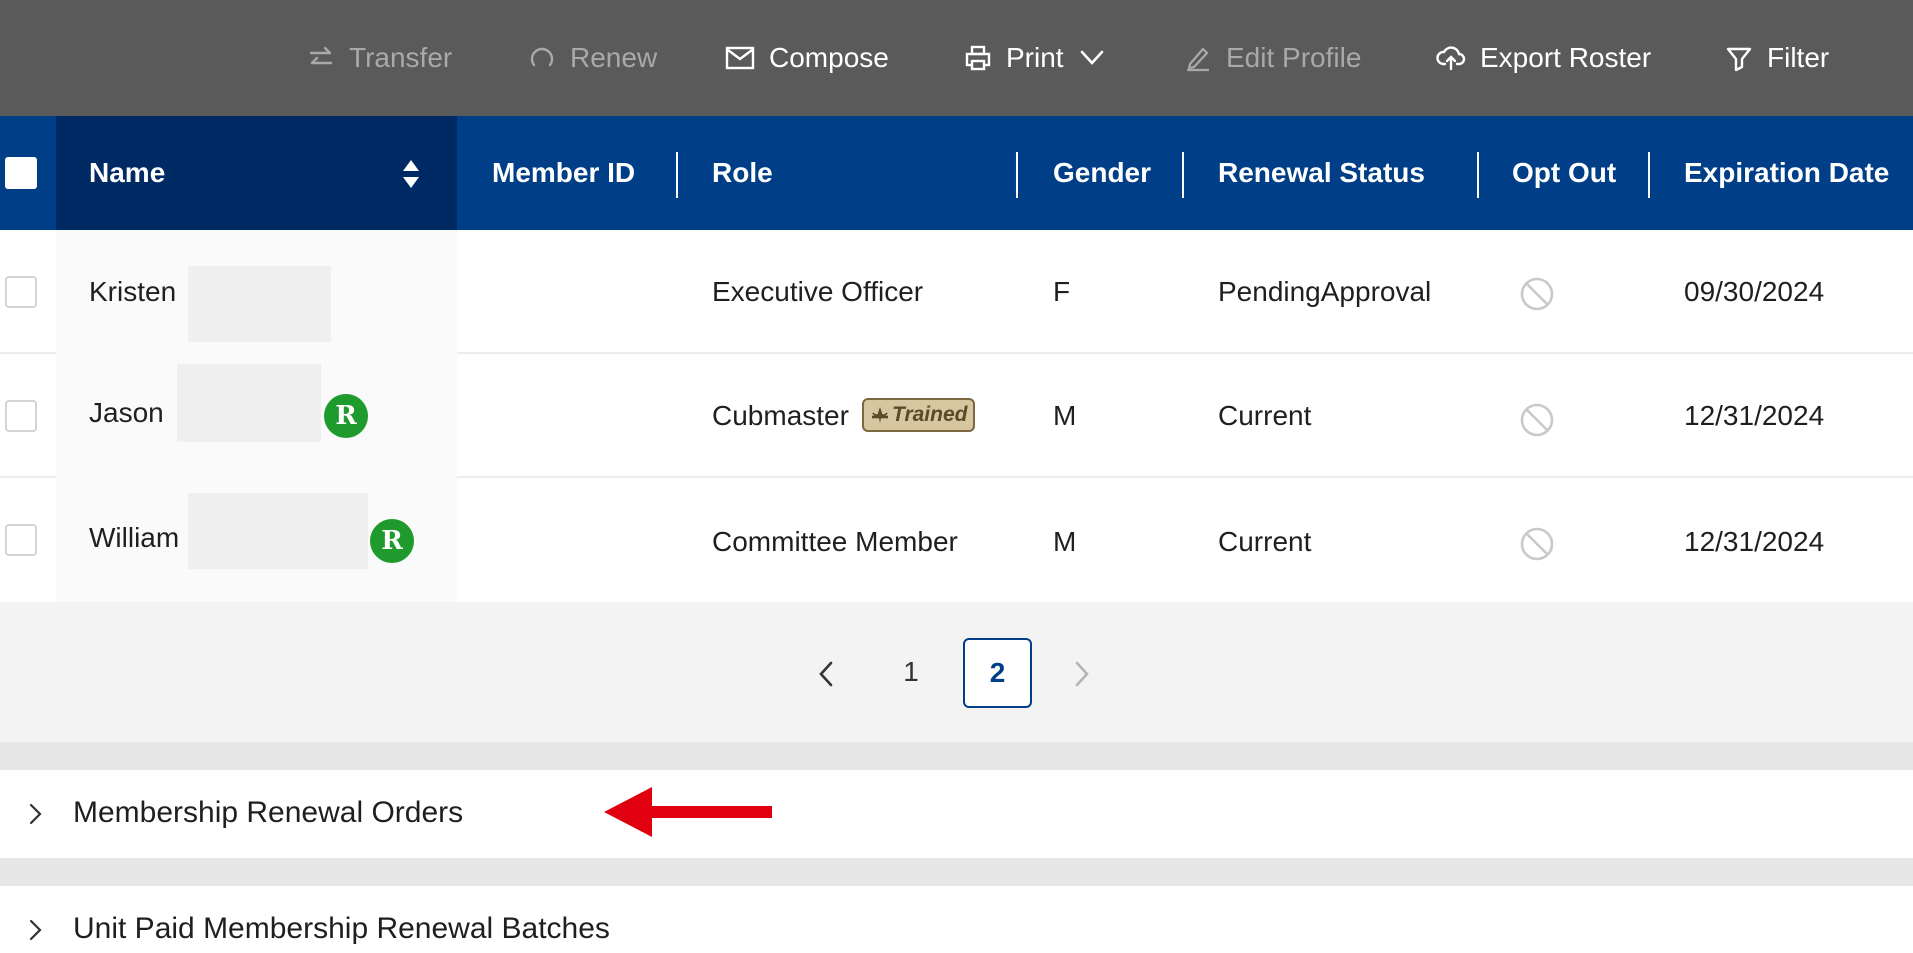  Describe the element at coordinates (1198, 59) in the screenshot. I see `pencil-icon` at that location.